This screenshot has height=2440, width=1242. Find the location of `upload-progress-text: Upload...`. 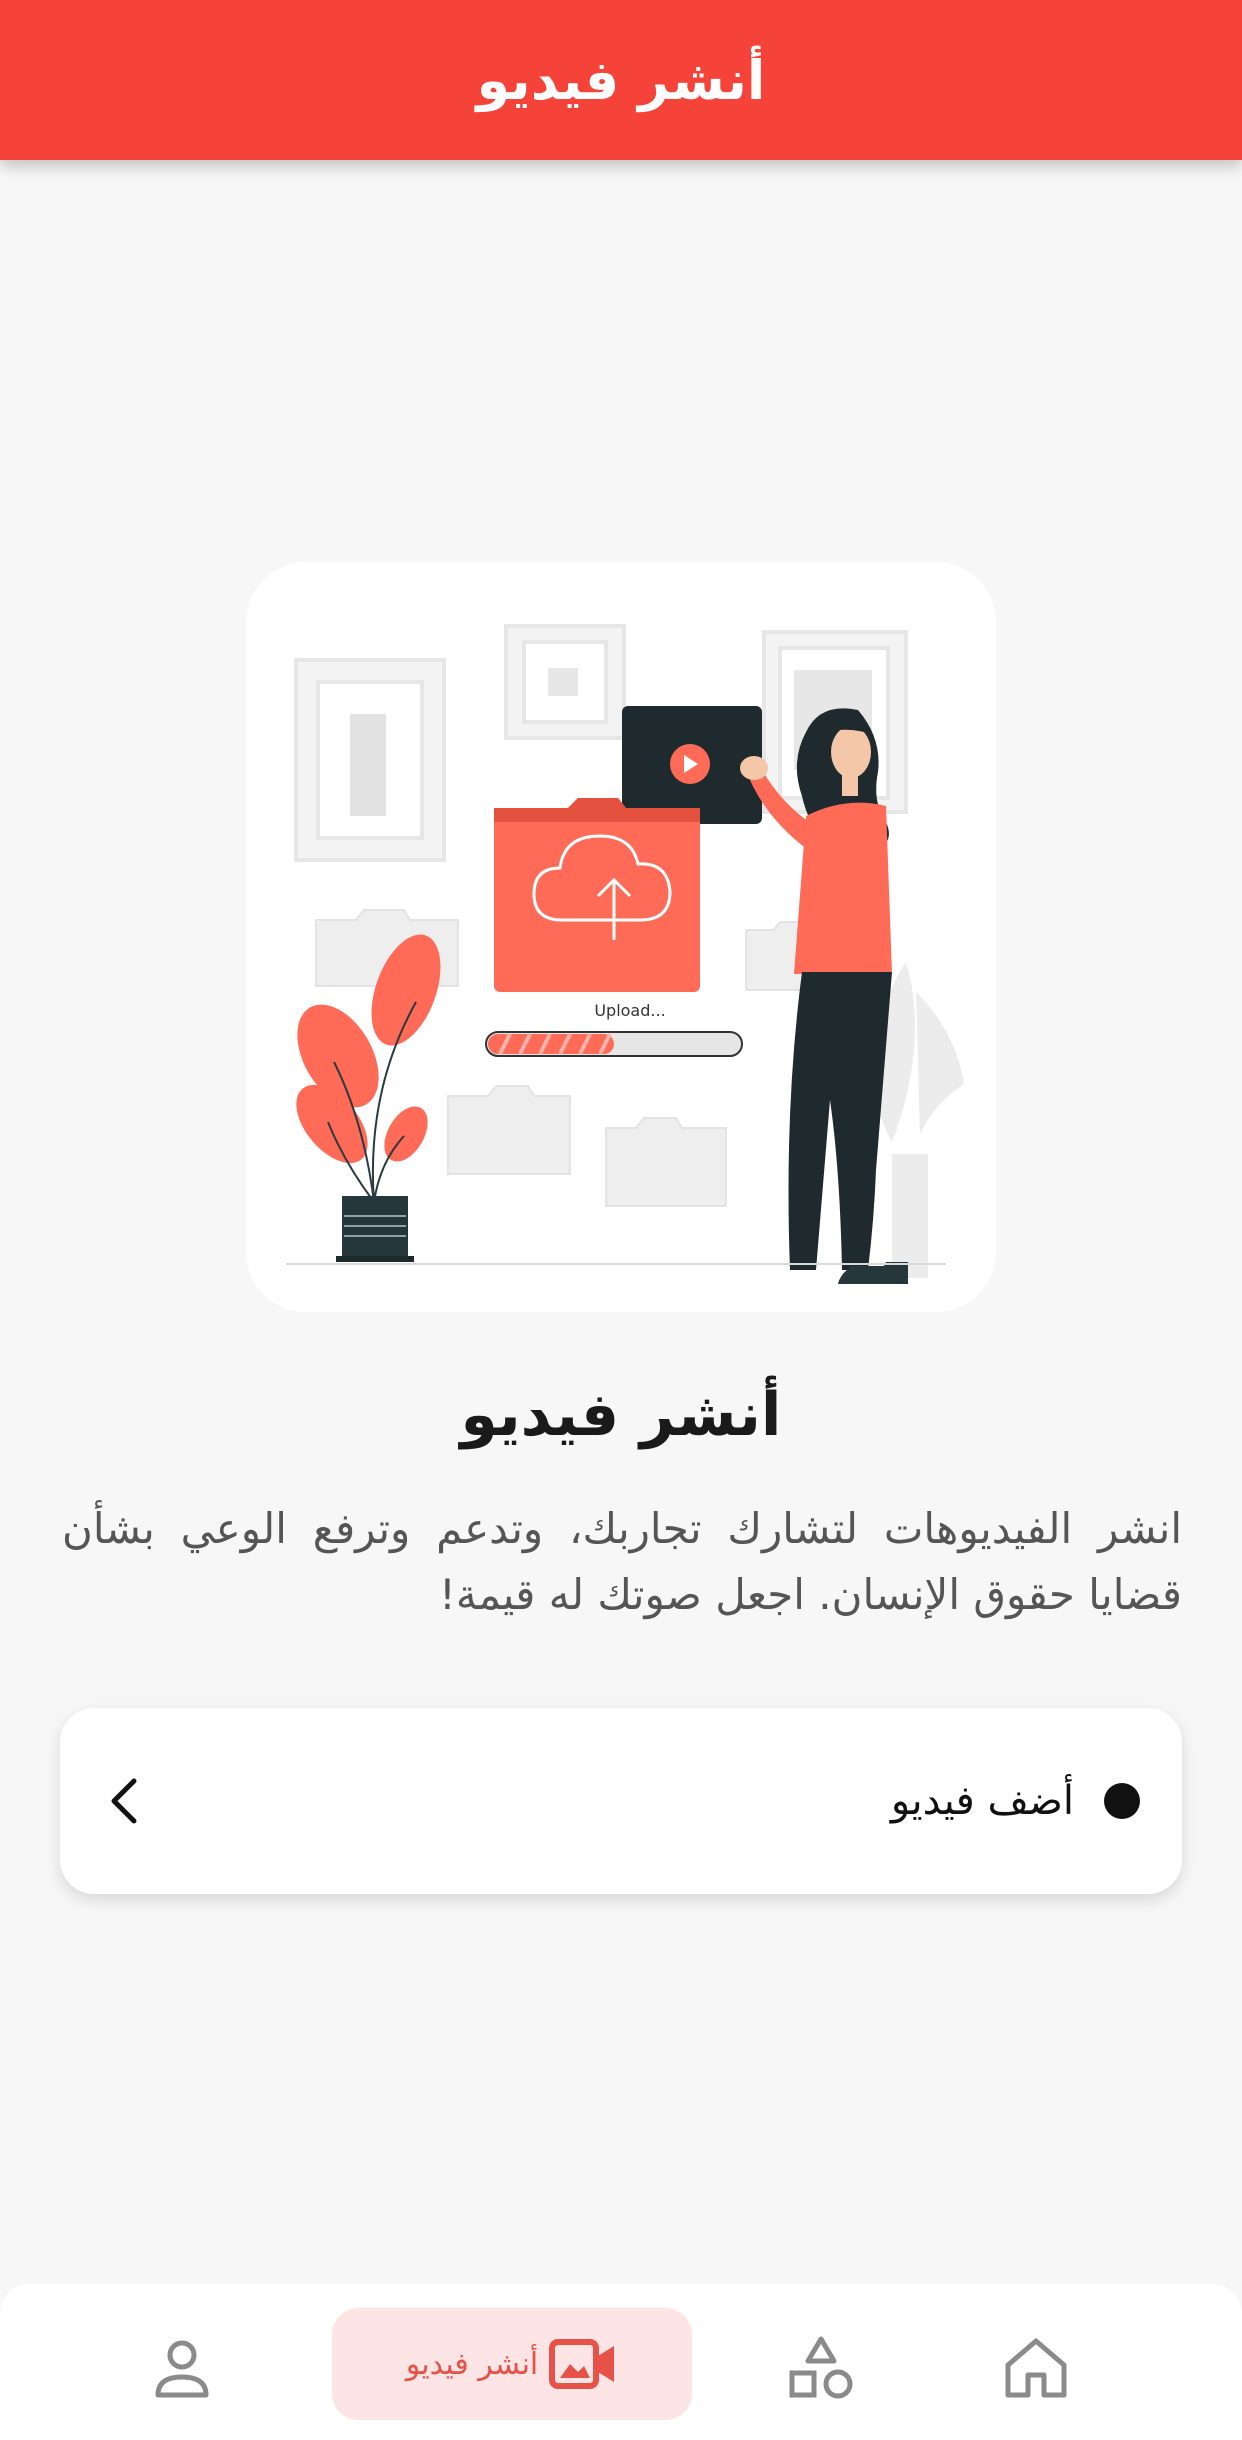

upload-progress-text: Upload... is located at coordinates (629, 1010).